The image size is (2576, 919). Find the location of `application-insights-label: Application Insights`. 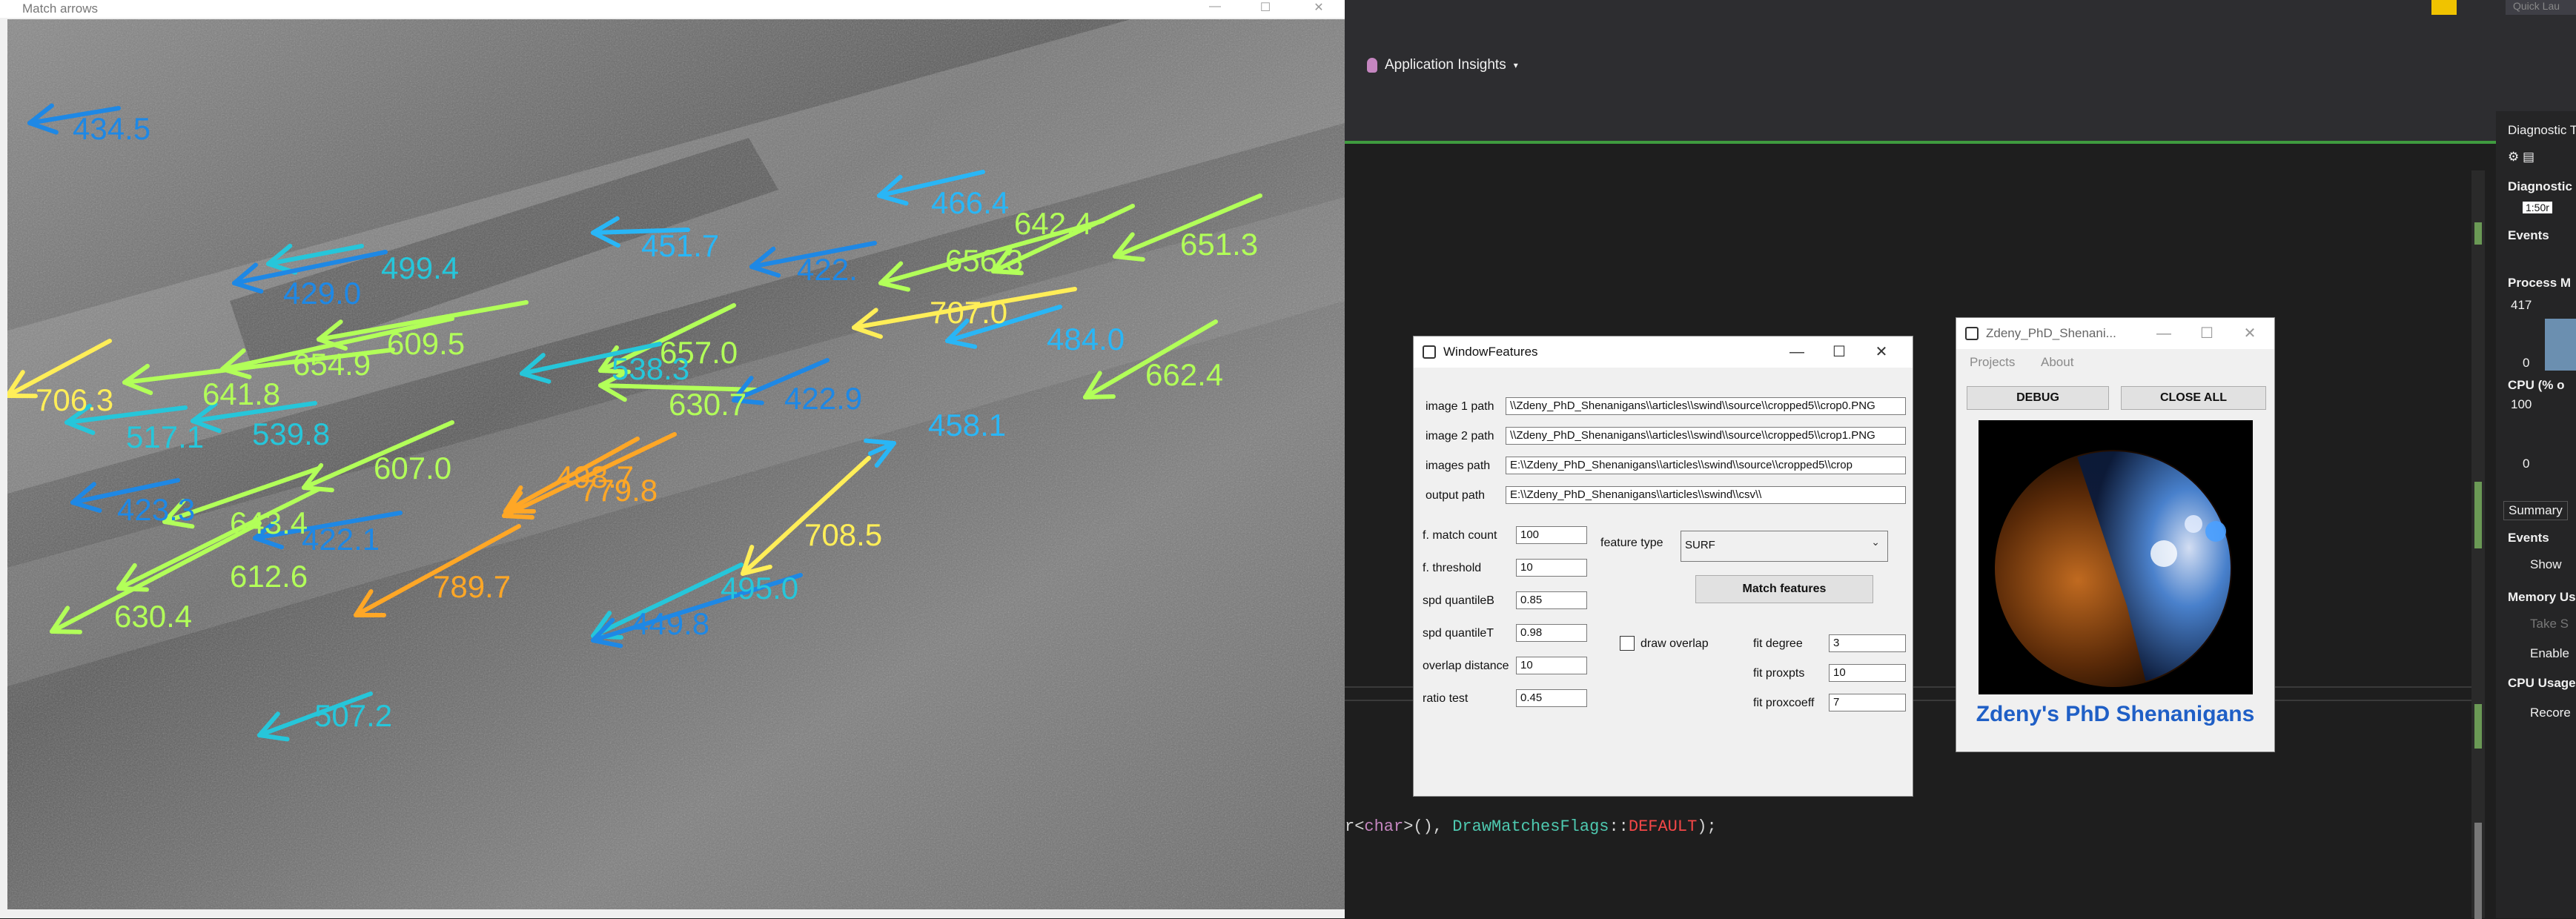

application-insights-label: Application Insights is located at coordinates (1445, 65).